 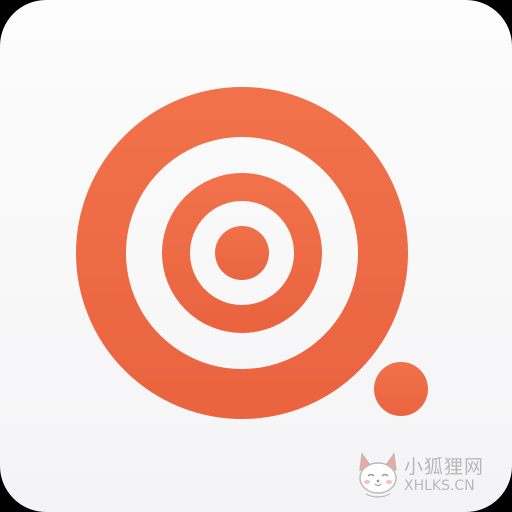 I want to click on satellite-dot, so click(x=401, y=389).